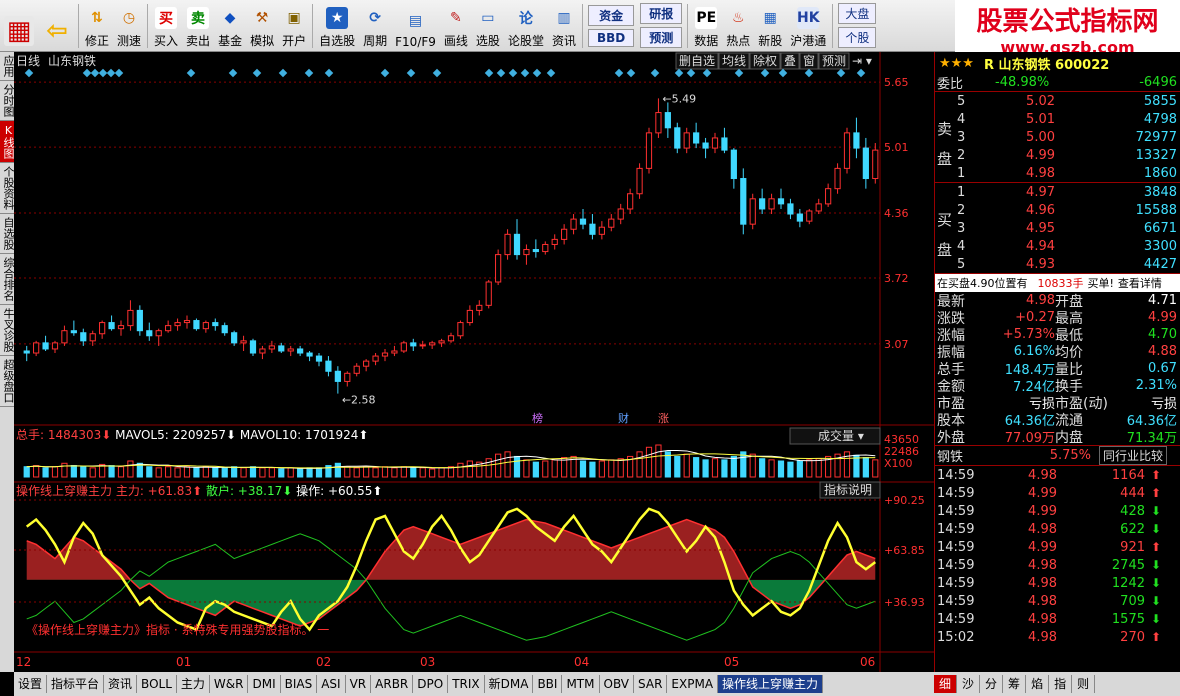 The height and width of the screenshot is (696, 1180). What do you see at coordinates (198, 26) in the screenshot?
I see `toolbar-sell-icon-button: 卖卖出` at bounding box center [198, 26].